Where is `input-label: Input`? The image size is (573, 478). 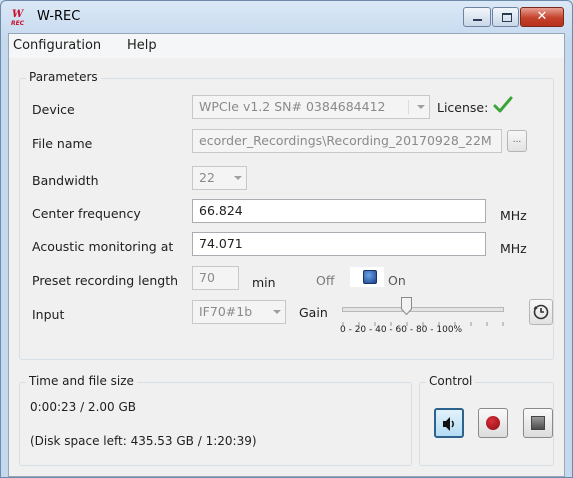
input-label: Input is located at coordinates (48, 314).